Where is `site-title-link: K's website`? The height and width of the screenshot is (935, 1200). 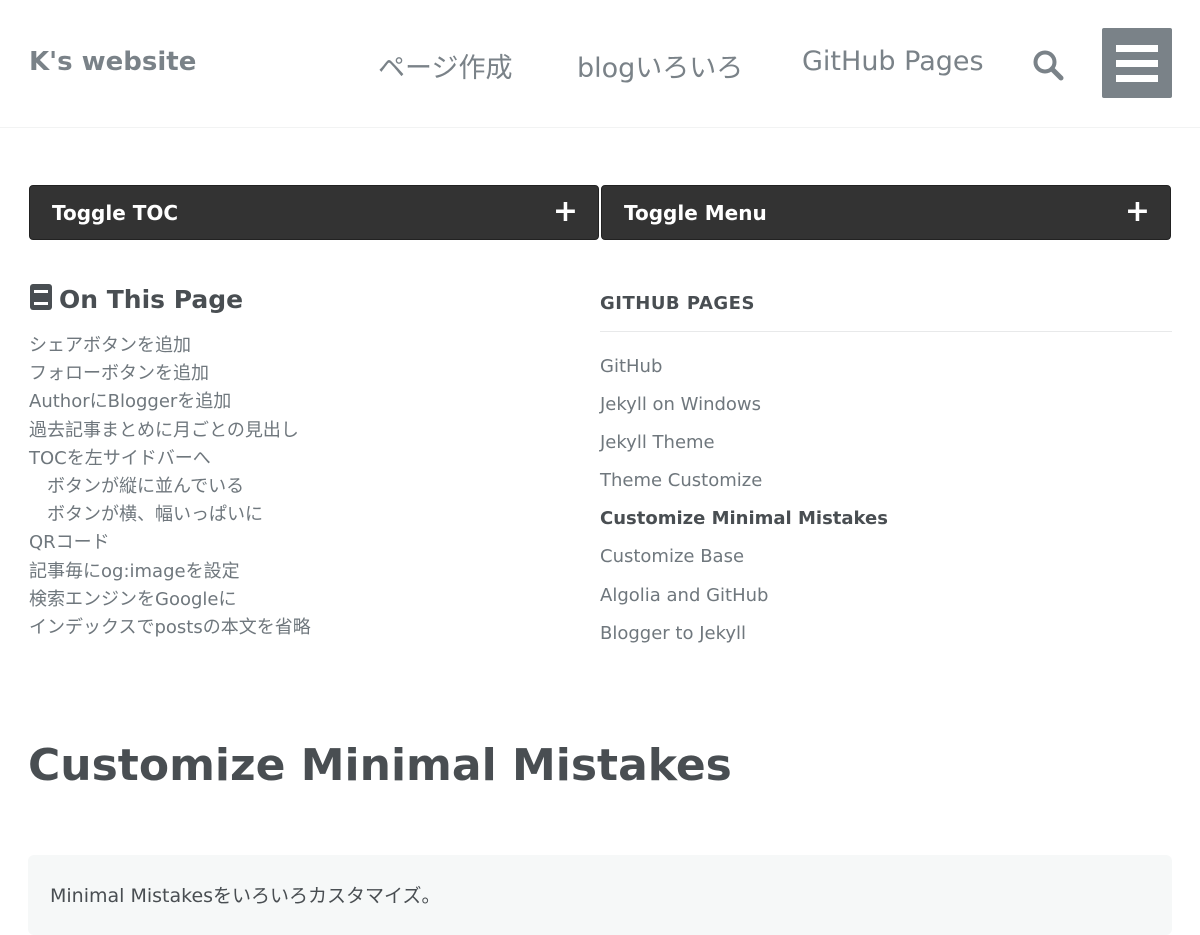 site-title-link: K's website is located at coordinates (112, 62).